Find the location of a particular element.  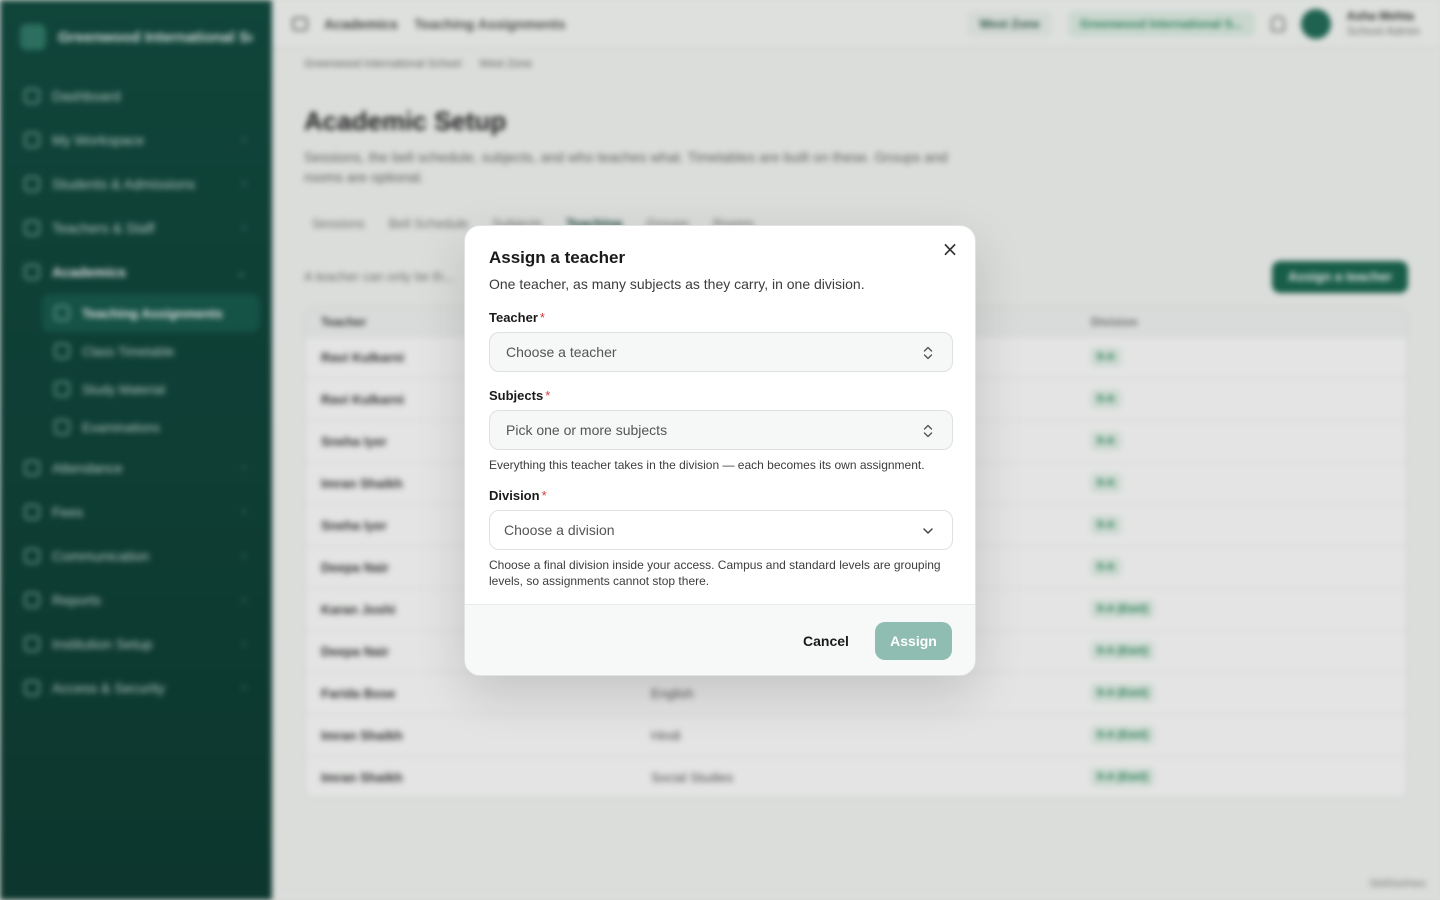

subjects-placeholder: Pick one or more subjects is located at coordinates (587, 430).